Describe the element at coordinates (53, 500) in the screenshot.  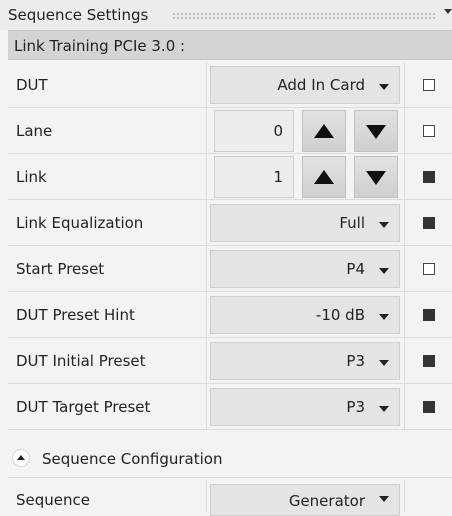
I see `row-label: Sequence` at that location.